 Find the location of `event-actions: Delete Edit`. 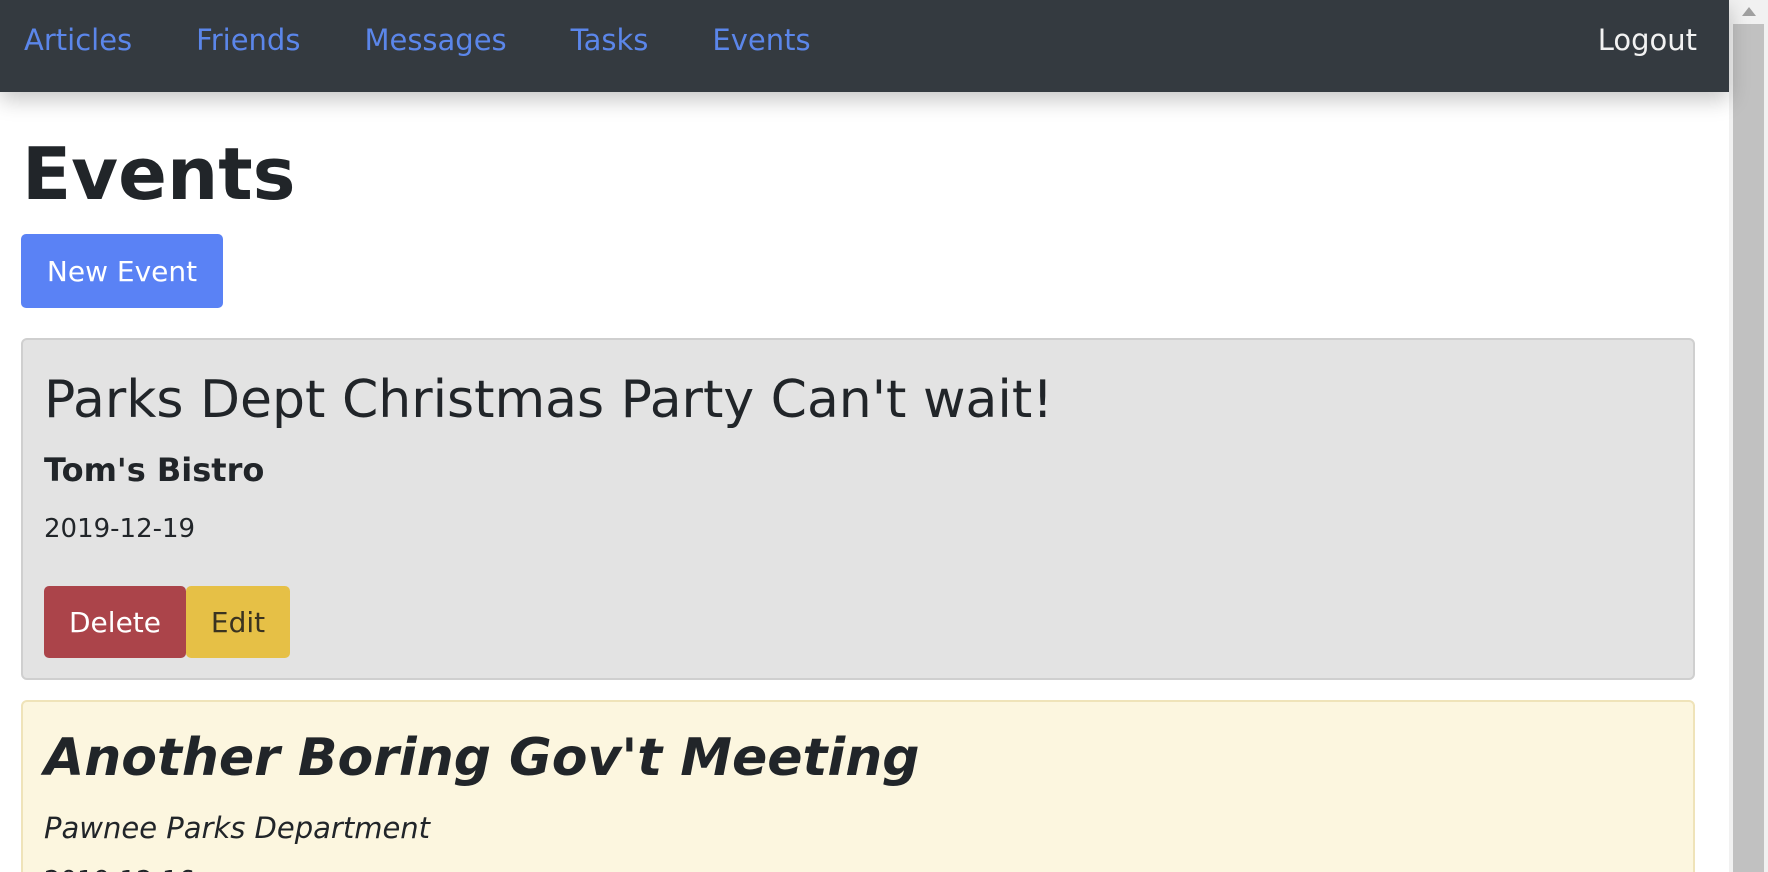

event-actions: Delete Edit is located at coordinates (167, 622).